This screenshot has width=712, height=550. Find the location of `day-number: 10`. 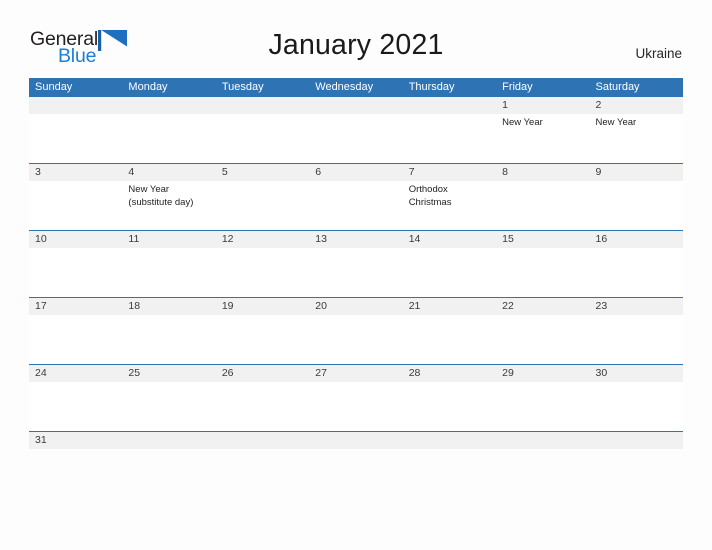

day-number: 10 is located at coordinates (76, 239).